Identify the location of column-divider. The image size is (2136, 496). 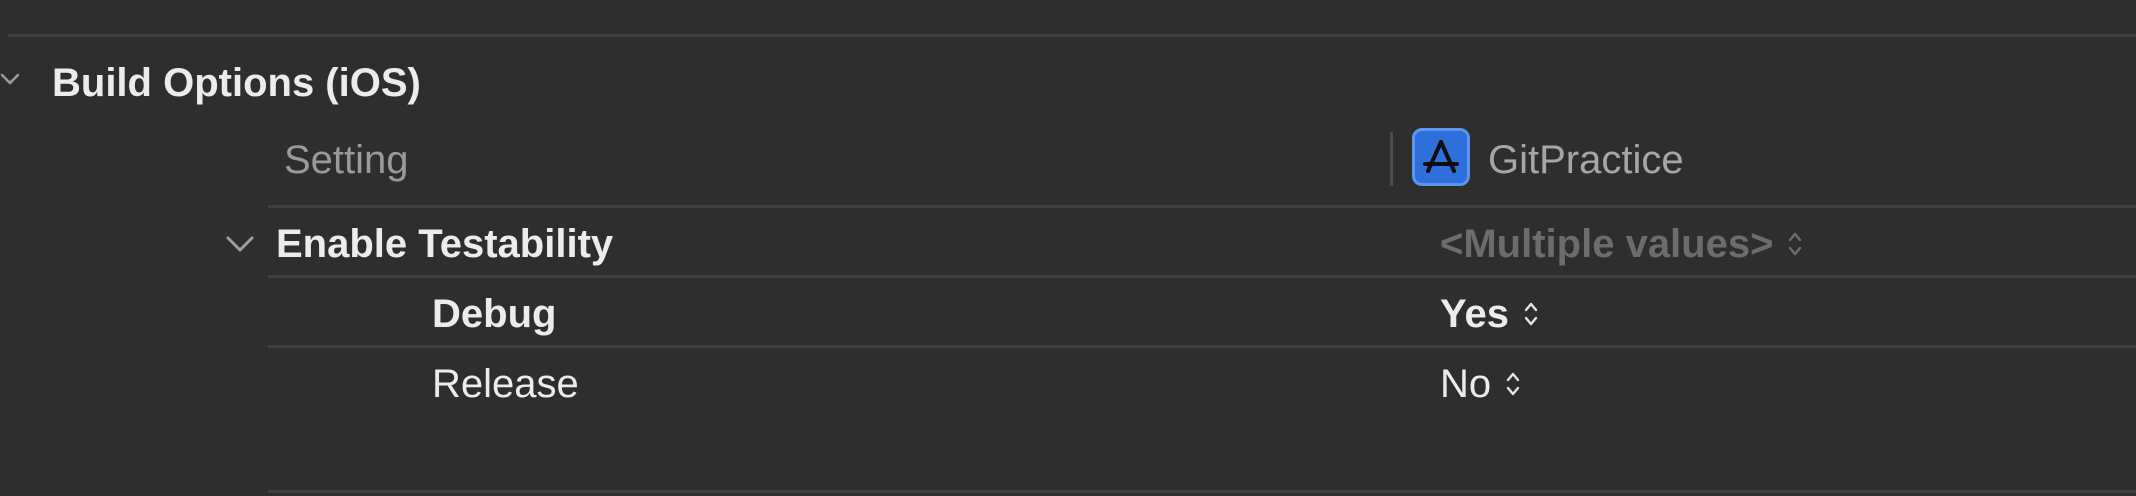
(1391, 159).